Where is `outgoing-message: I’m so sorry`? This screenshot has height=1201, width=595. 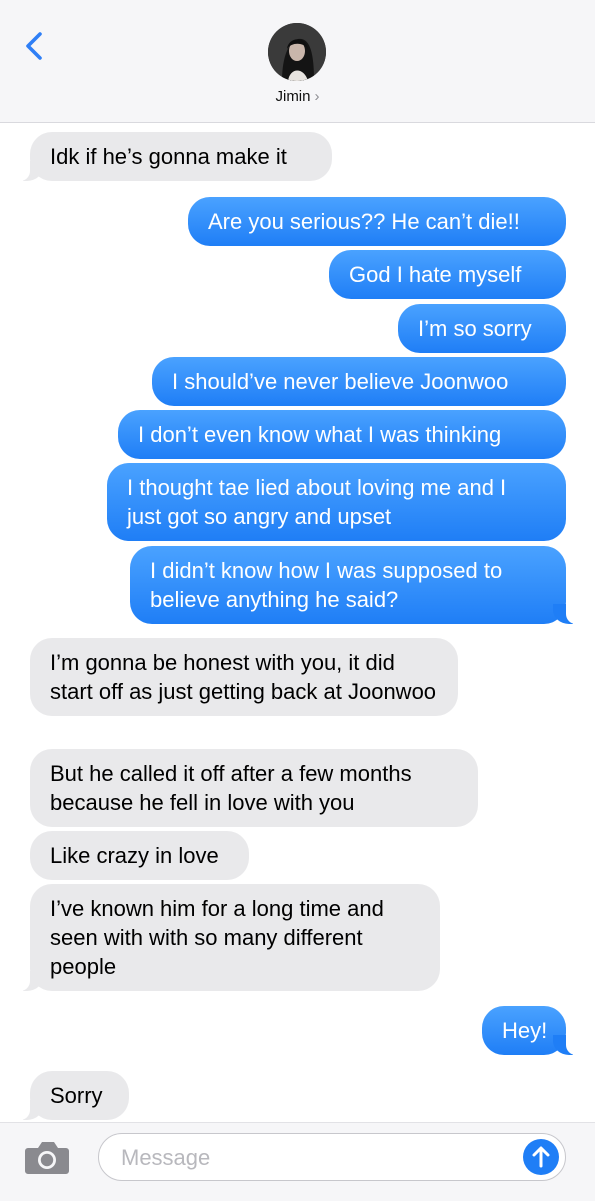
outgoing-message: I’m so sorry is located at coordinates (482, 328).